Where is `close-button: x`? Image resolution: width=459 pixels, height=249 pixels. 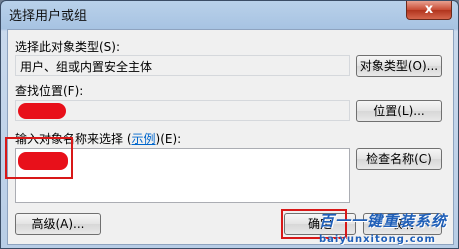
close-button: x is located at coordinates (429, 10).